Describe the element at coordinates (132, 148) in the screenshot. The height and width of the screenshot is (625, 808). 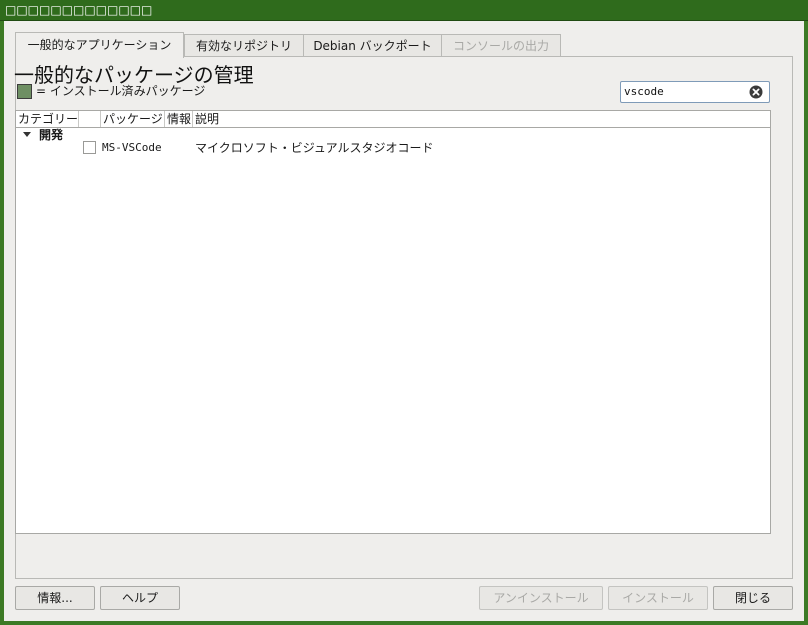
I see `package-name: MS-VSCode` at that location.